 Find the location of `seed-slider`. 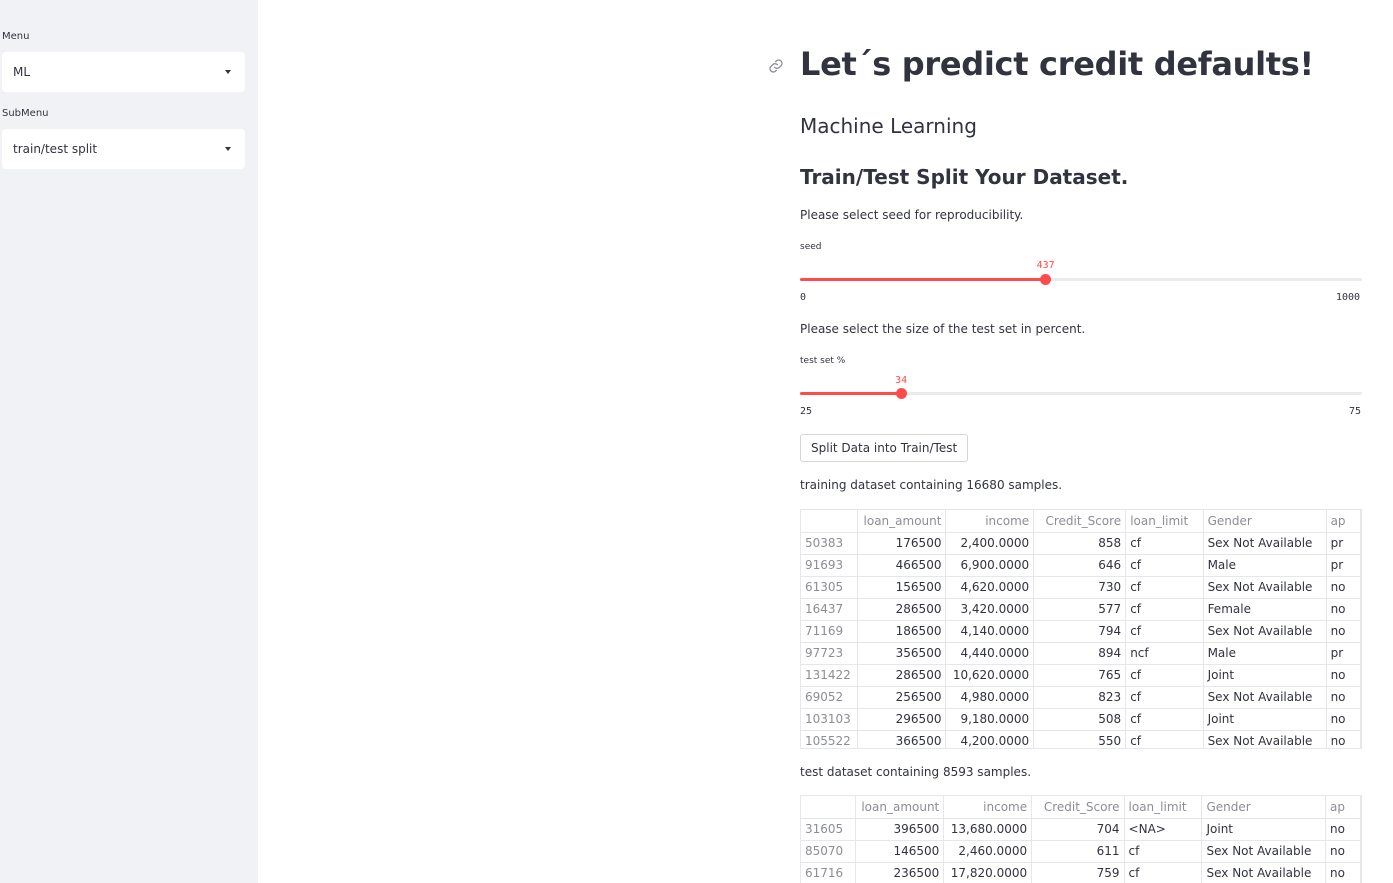

seed-slider is located at coordinates (1081, 279).